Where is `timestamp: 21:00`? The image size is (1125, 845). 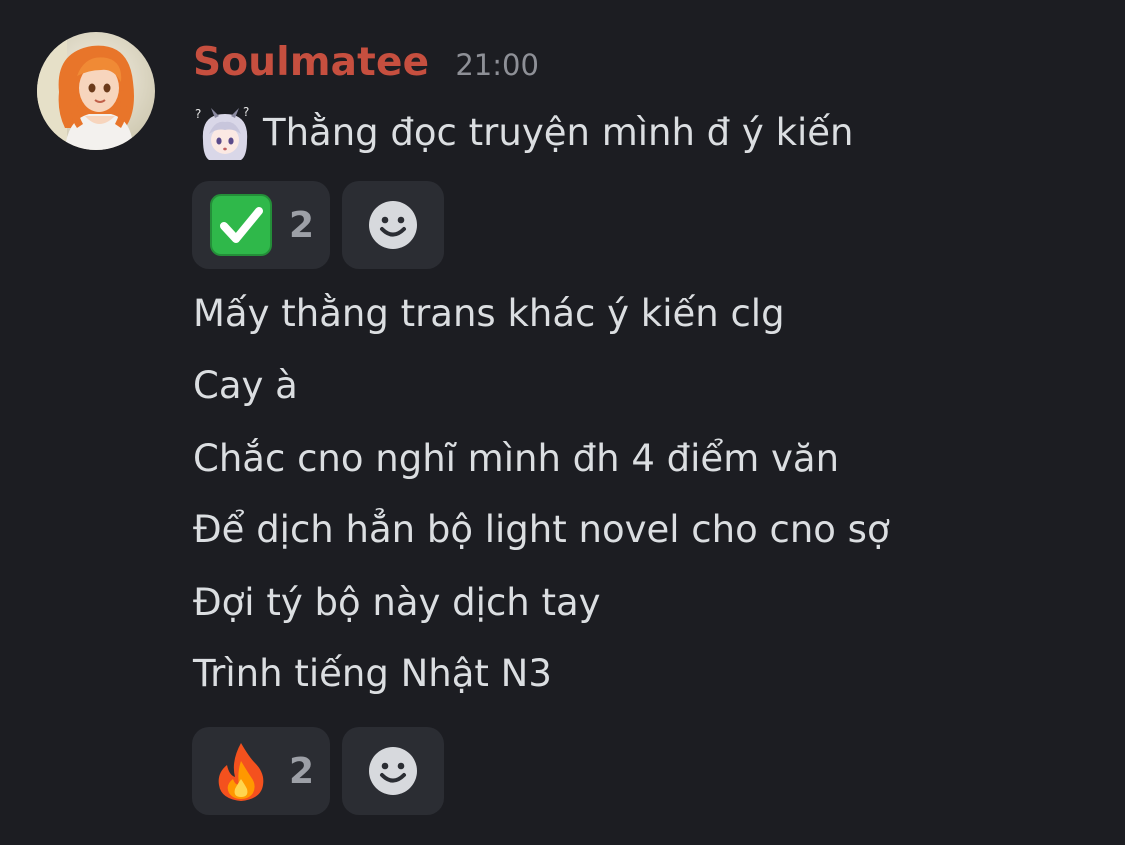 timestamp: 21:00 is located at coordinates (497, 65).